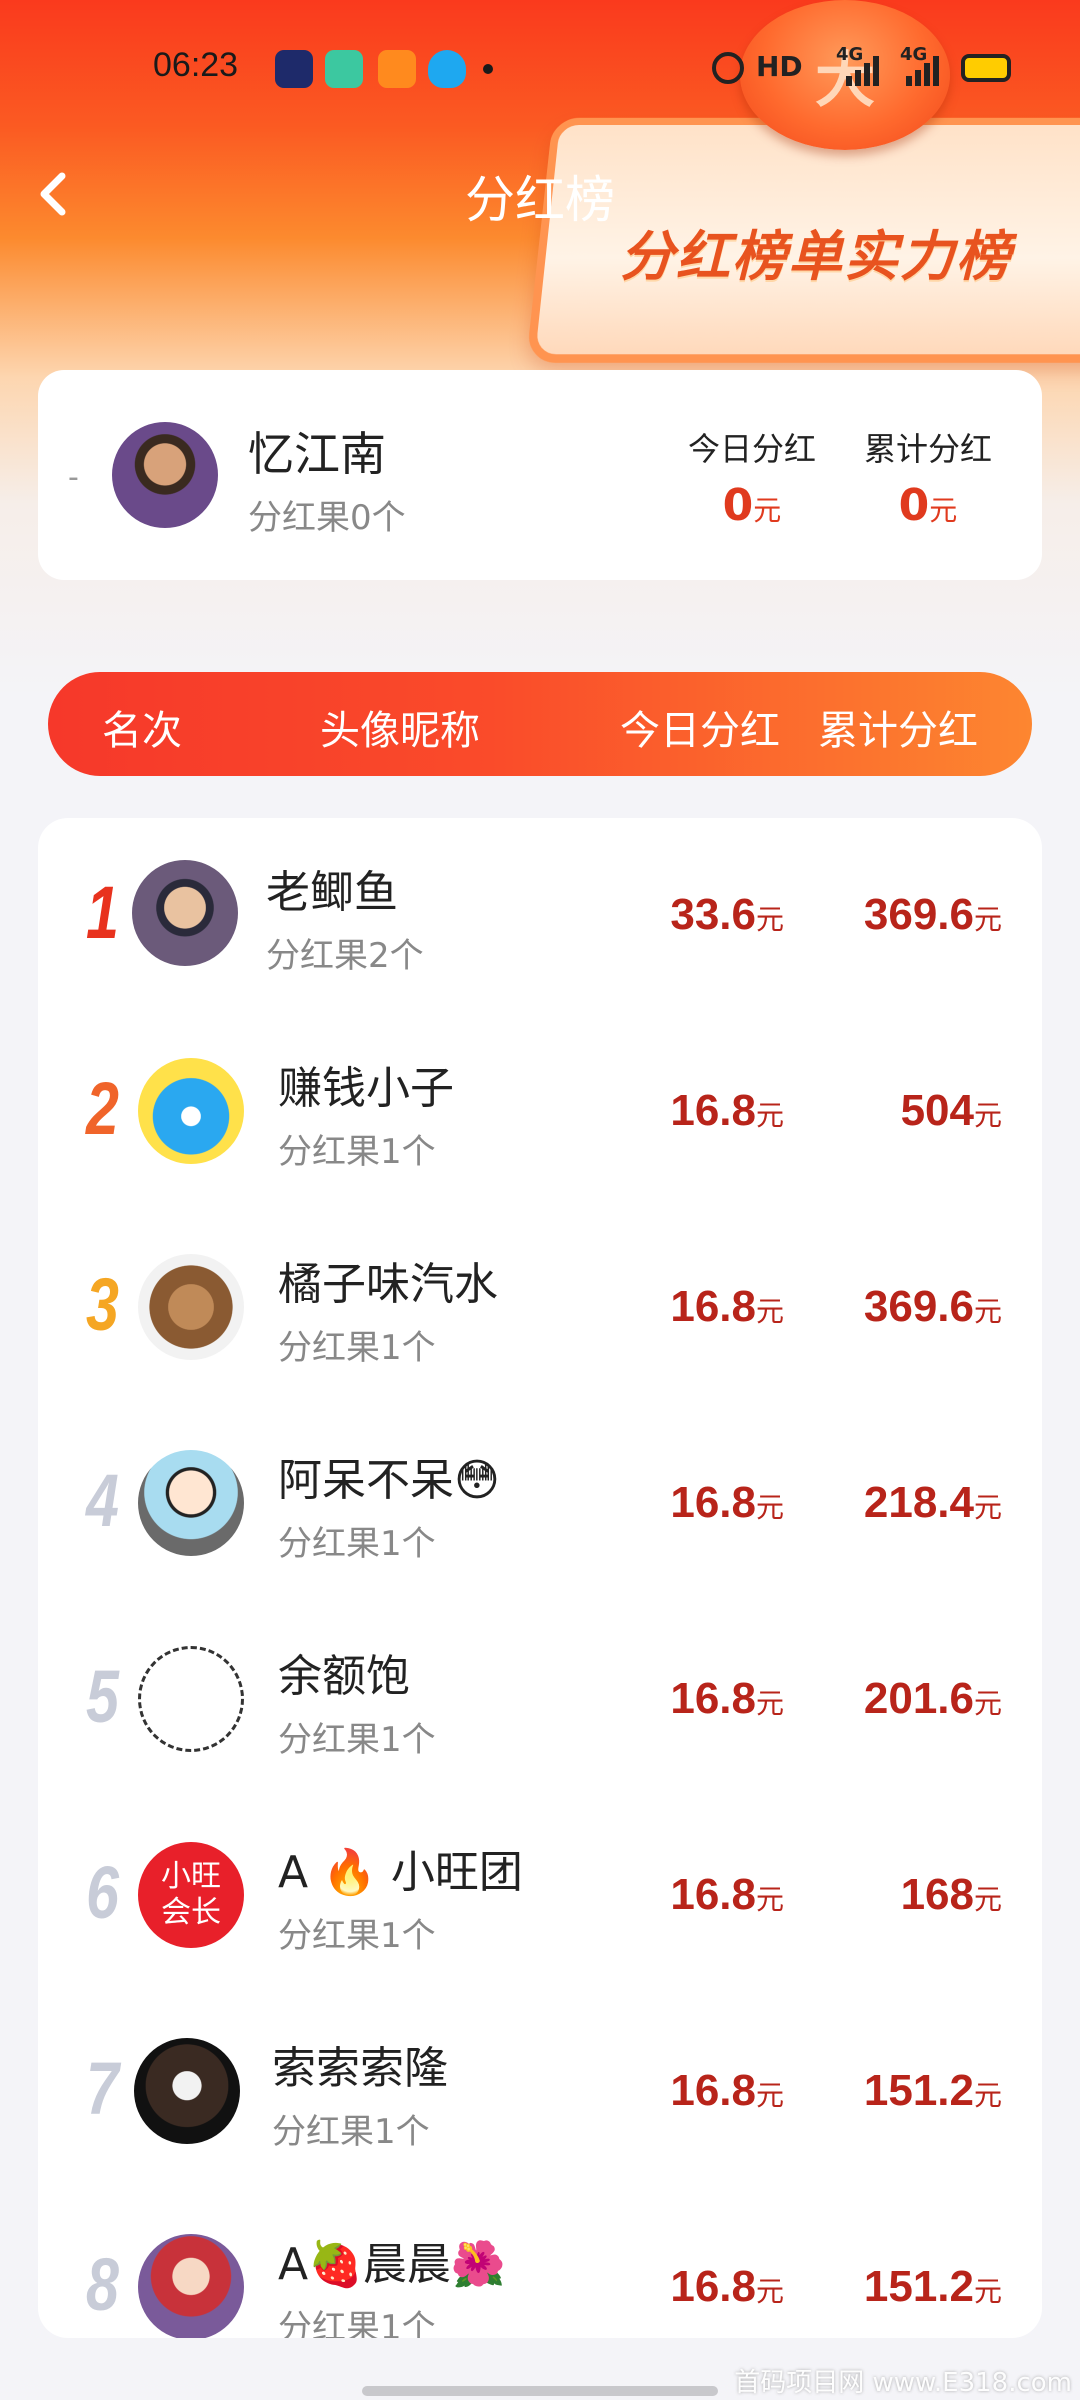 This screenshot has width=1080, height=2400. Describe the element at coordinates (392, 2264) in the screenshot. I see `nickname: A🍓晨晨🌺` at that location.